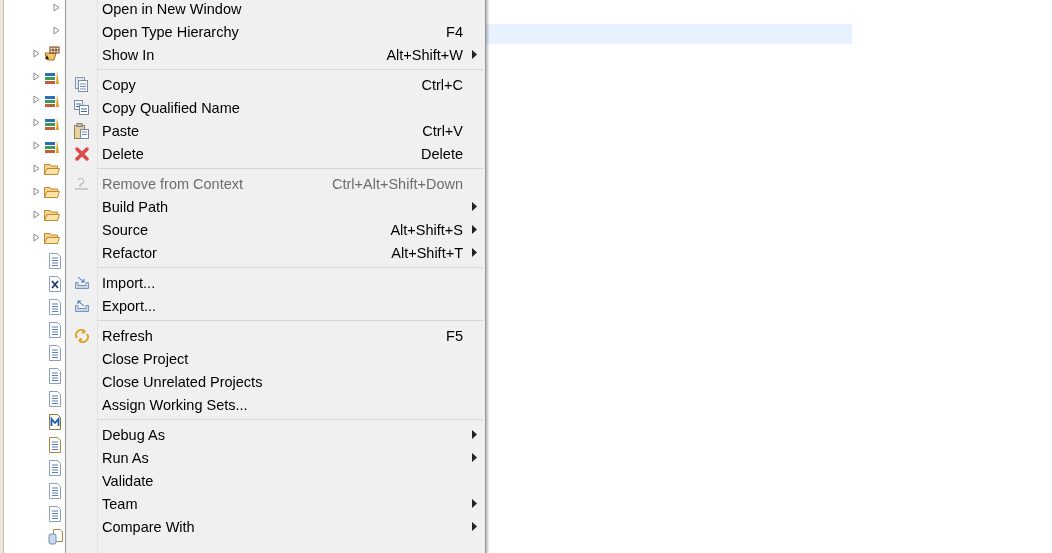  Describe the element at coordinates (275, 130) in the screenshot. I see `menu-item: Paste Ctrl+V` at that location.